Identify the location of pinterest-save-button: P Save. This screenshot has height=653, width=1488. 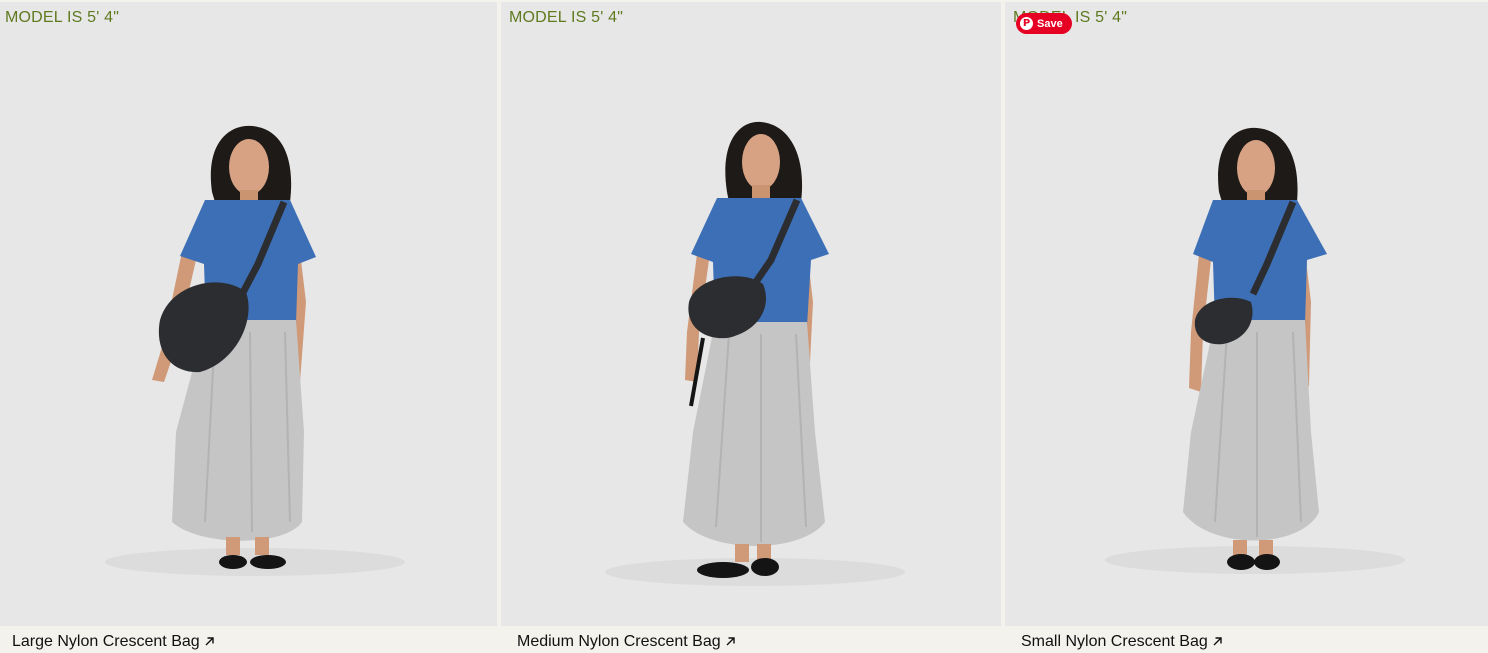
(1044, 23).